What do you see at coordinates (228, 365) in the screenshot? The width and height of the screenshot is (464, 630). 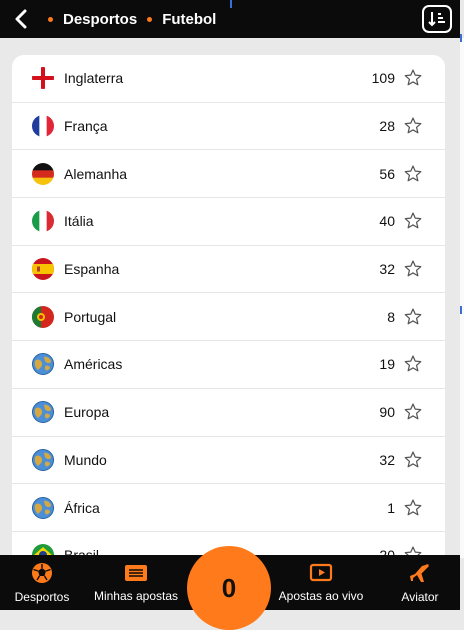 I see `country-row: Américas 19` at bounding box center [228, 365].